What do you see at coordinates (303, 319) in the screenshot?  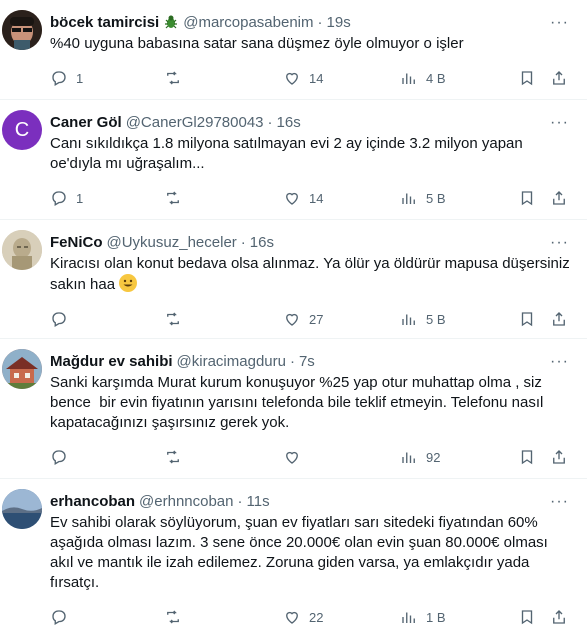 I see `like-button: 27` at bounding box center [303, 319].